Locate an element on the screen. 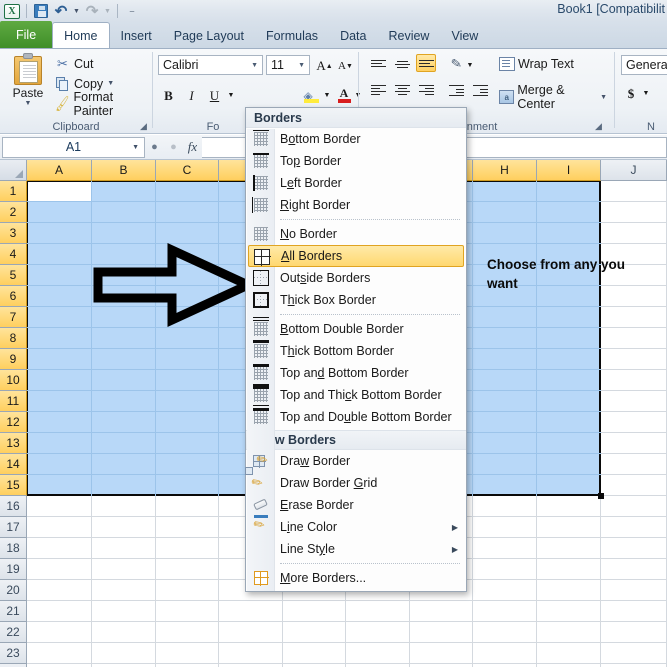  row-header-13: 13 is located at coordinates (13, 443).